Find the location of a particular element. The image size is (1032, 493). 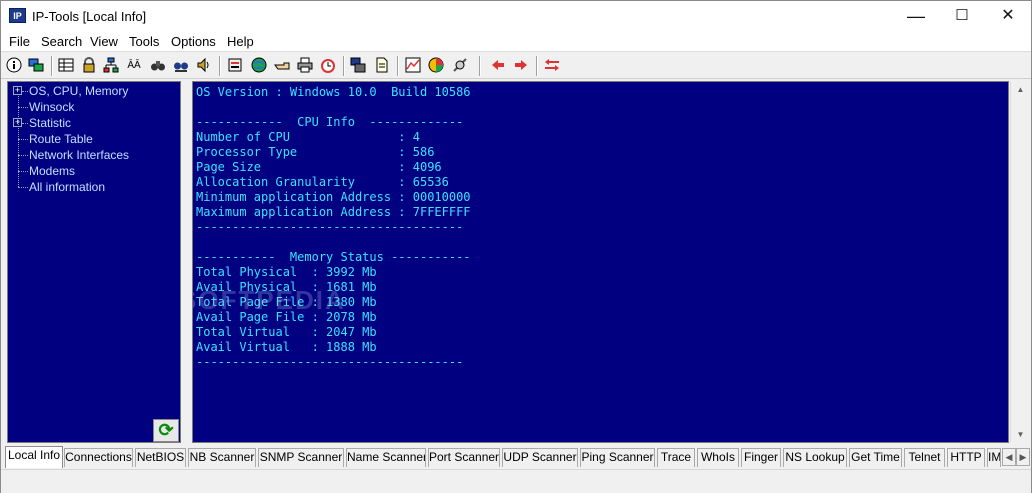

tree-item-os-cpu-memory: OS, CPU, Memory is located at coordinates (78, 91).